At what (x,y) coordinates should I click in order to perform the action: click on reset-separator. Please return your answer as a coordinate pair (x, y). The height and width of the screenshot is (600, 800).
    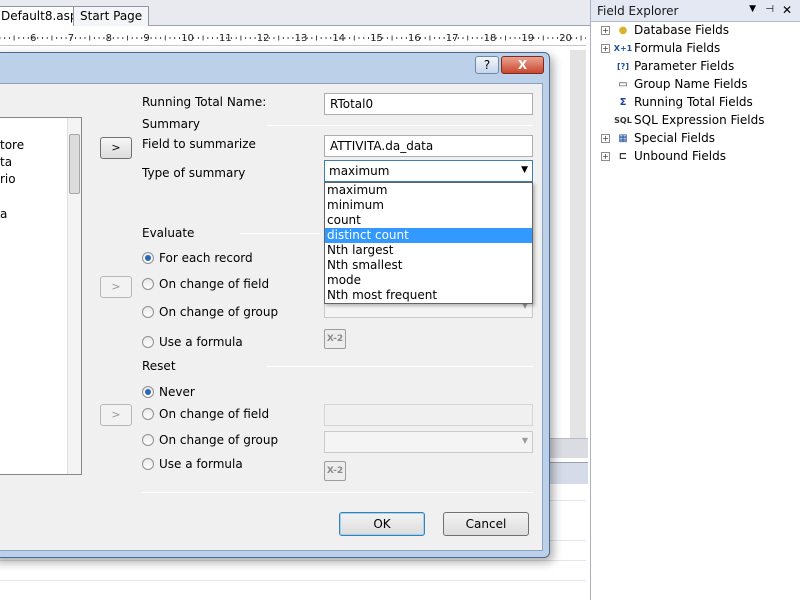
    Looking at the image, I should click on (400, 366).